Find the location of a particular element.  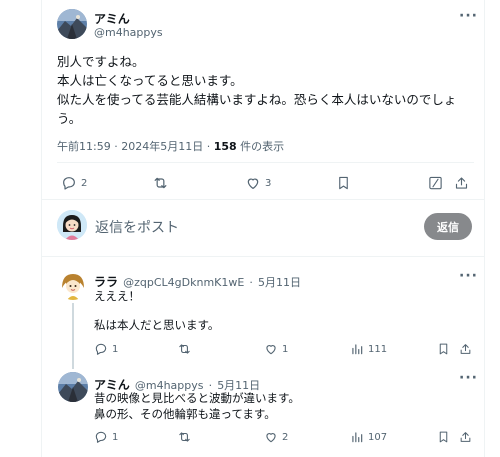

thread-line is located at coordinates (73, 336).